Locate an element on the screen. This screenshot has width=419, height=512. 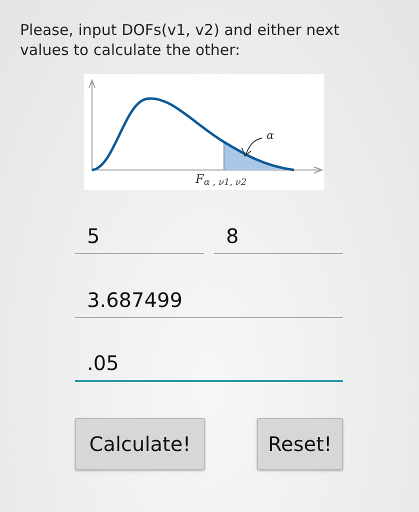
instruction-text: Please, input DOFs(v1, v2) and either next values to calculate the other: is located at coordinates (179, 40).